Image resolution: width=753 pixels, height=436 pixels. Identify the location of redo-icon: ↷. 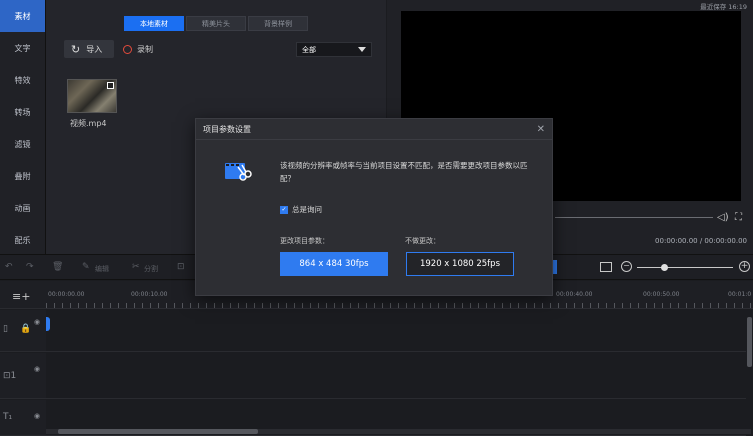
(30, 267).